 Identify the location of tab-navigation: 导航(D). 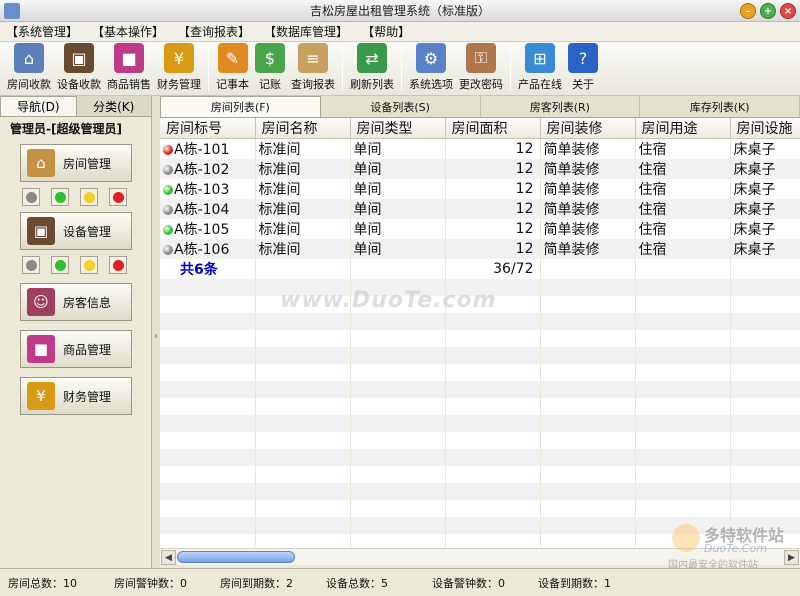
(38, 106).